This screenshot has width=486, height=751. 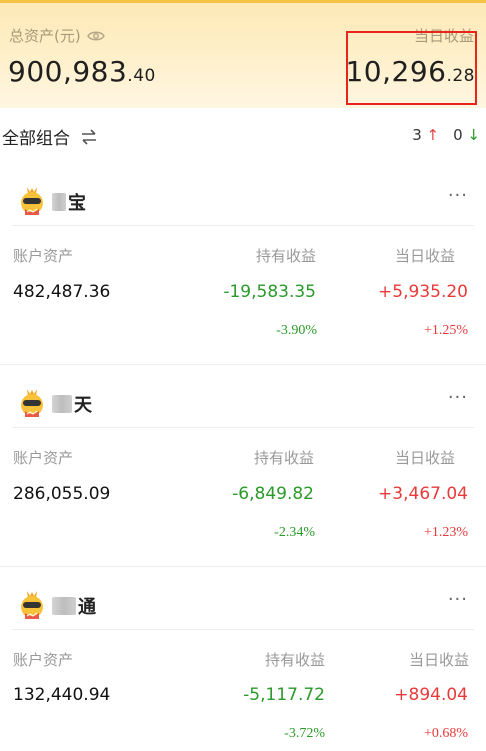 I want to click on swap-icon, so click(x=89, y=136).